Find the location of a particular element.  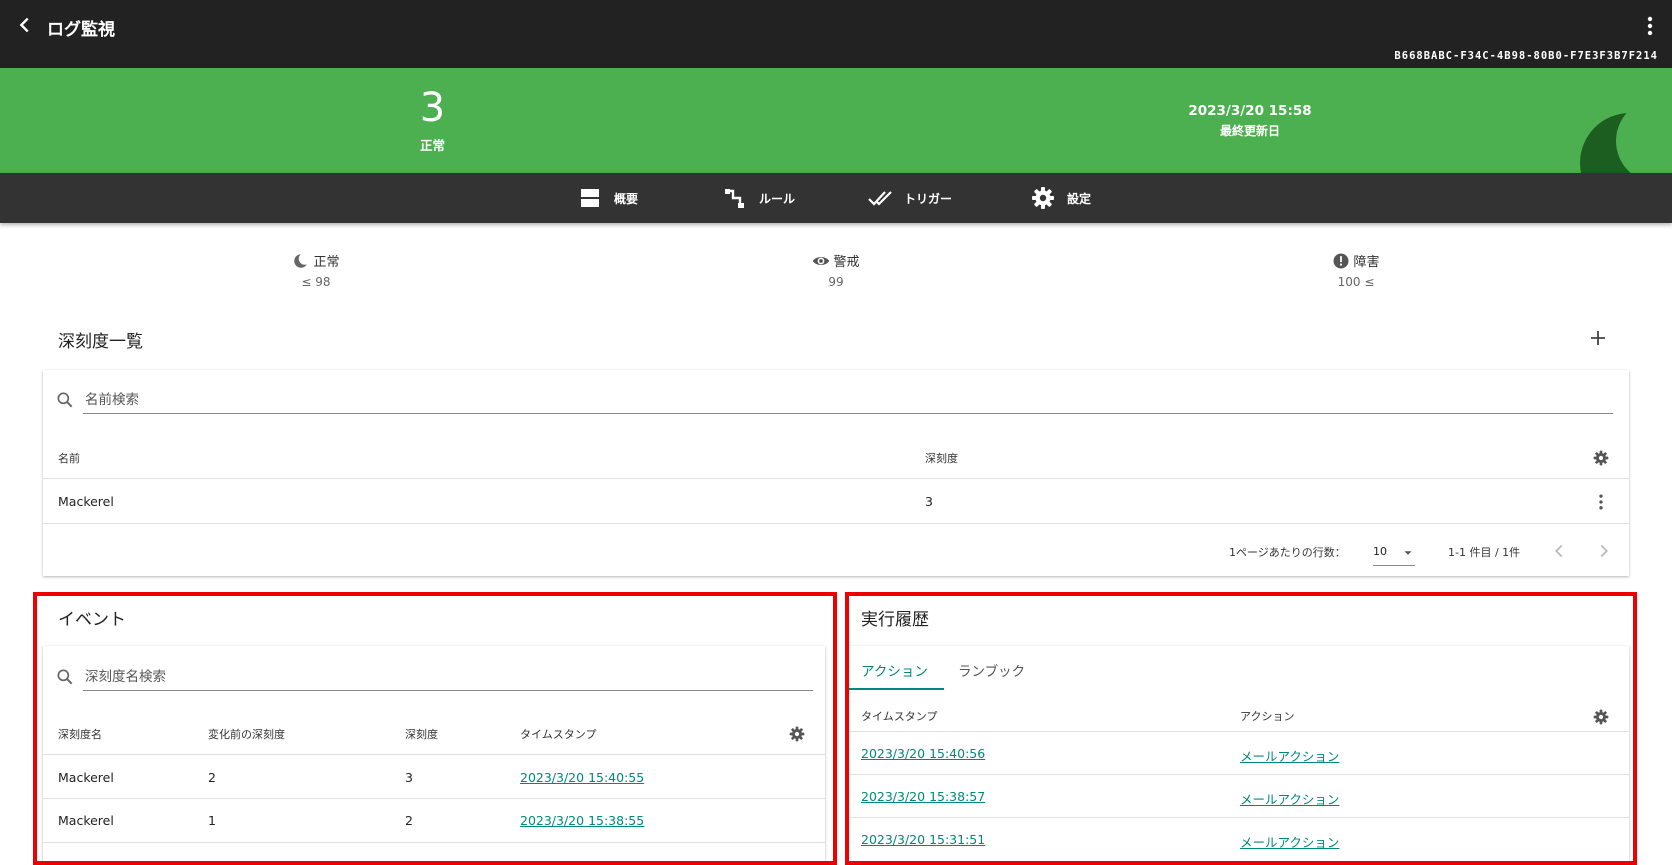

add-icon is located at coordinates (1598, 338).